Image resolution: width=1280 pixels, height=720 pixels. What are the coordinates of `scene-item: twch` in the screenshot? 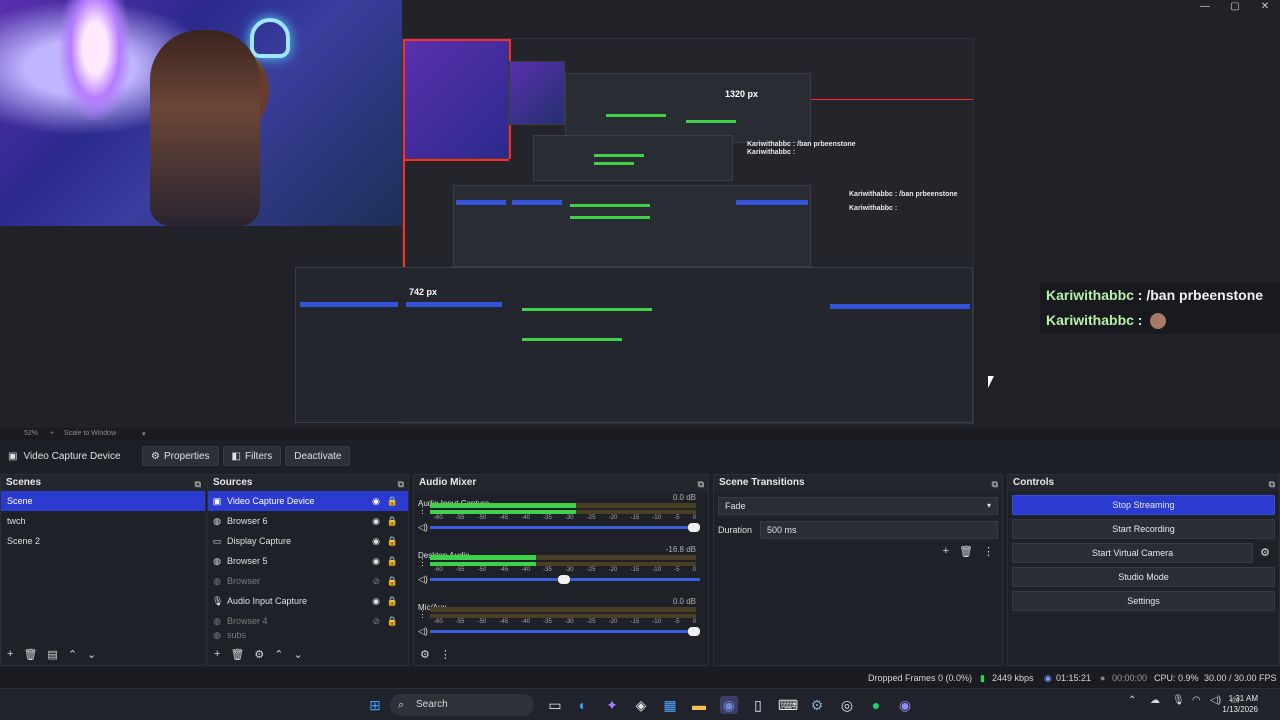 It's located at (103, 521).